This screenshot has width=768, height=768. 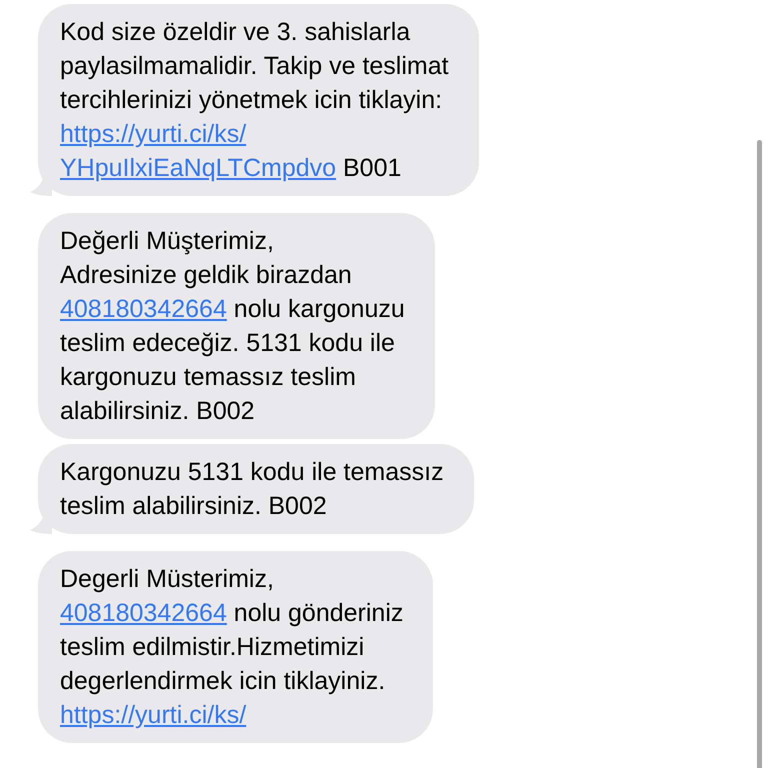 What do you see at coordinates (759, 454) in the screenshot?
I see `scrollbar` at bounding box center [759, 454].